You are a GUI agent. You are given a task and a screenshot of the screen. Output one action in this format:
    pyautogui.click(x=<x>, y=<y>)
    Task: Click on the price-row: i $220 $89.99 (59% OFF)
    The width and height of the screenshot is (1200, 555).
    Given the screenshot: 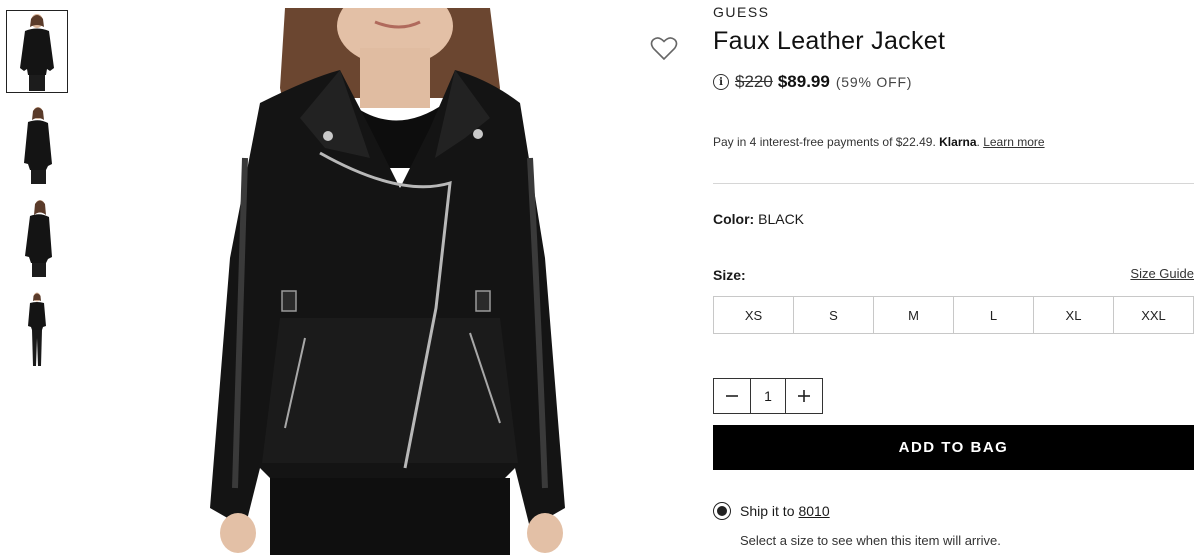 What is the action you would take?
    pyautogui.click(x=812, y=82)
    